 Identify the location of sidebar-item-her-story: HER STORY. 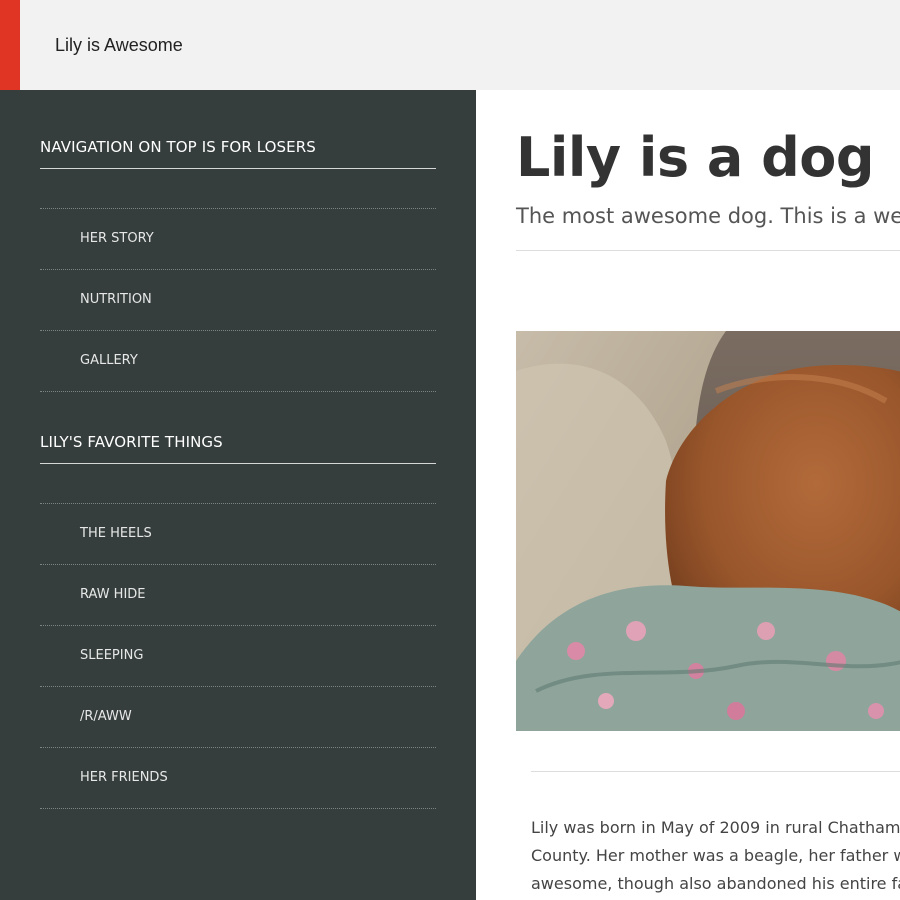
(238, 239).